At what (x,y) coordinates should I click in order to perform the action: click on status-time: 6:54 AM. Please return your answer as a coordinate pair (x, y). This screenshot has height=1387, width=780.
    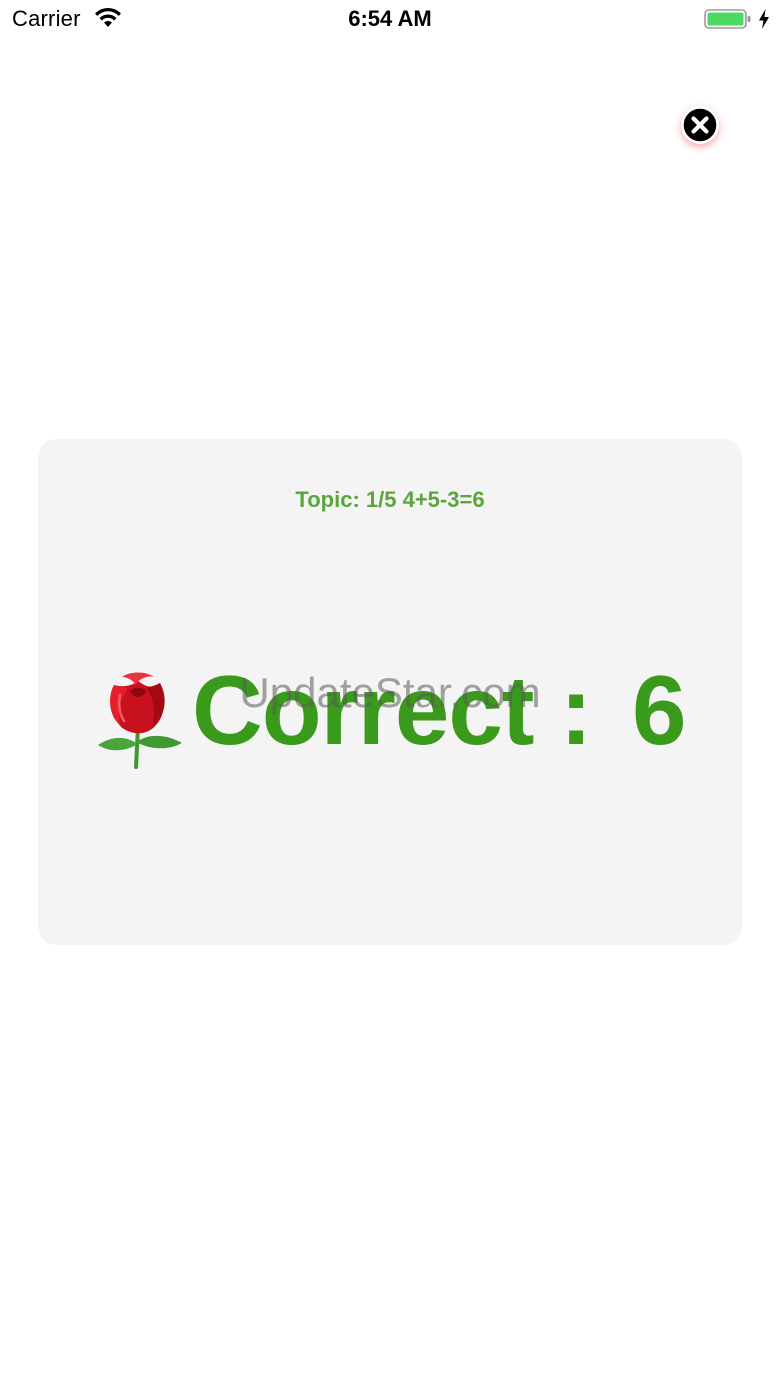
    Looking at the image, I should click on (390, 18).